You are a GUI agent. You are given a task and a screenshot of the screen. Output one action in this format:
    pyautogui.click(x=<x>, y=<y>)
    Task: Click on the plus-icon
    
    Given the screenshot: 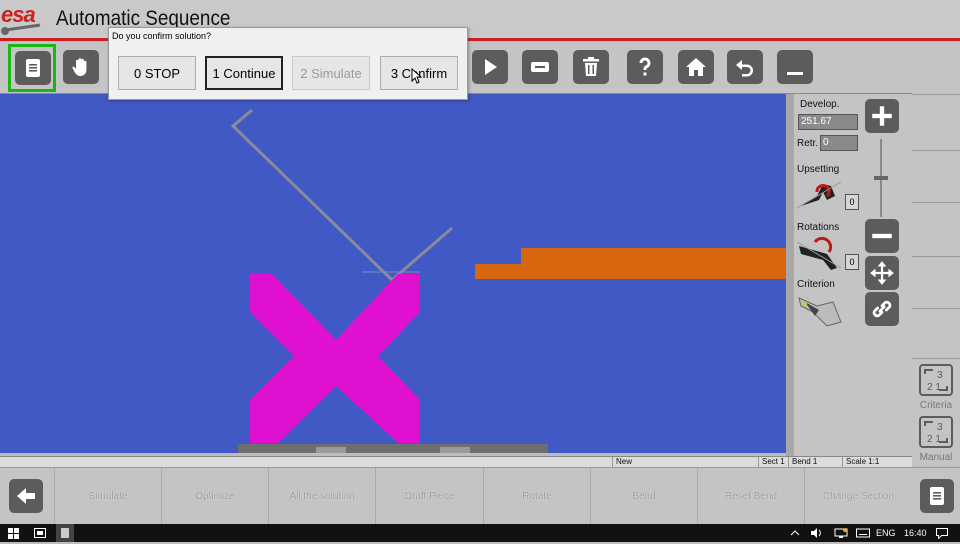 What is the action you would take?
    pyautogui.click(x=882, y=116)
    